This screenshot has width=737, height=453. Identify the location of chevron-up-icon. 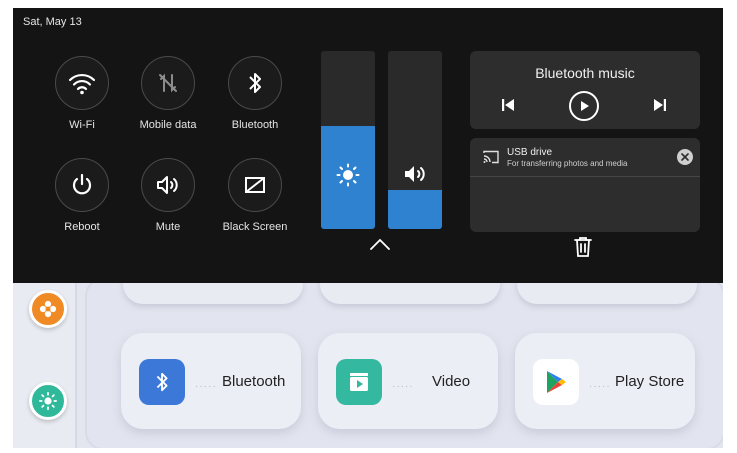
(380, 244).